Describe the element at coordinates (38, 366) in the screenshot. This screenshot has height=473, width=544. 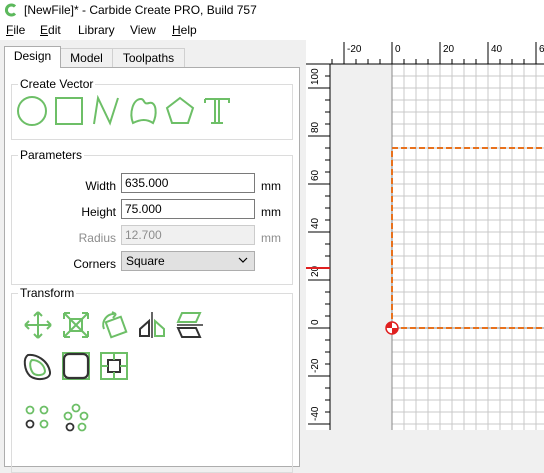
I see `offset-icon` at that location.